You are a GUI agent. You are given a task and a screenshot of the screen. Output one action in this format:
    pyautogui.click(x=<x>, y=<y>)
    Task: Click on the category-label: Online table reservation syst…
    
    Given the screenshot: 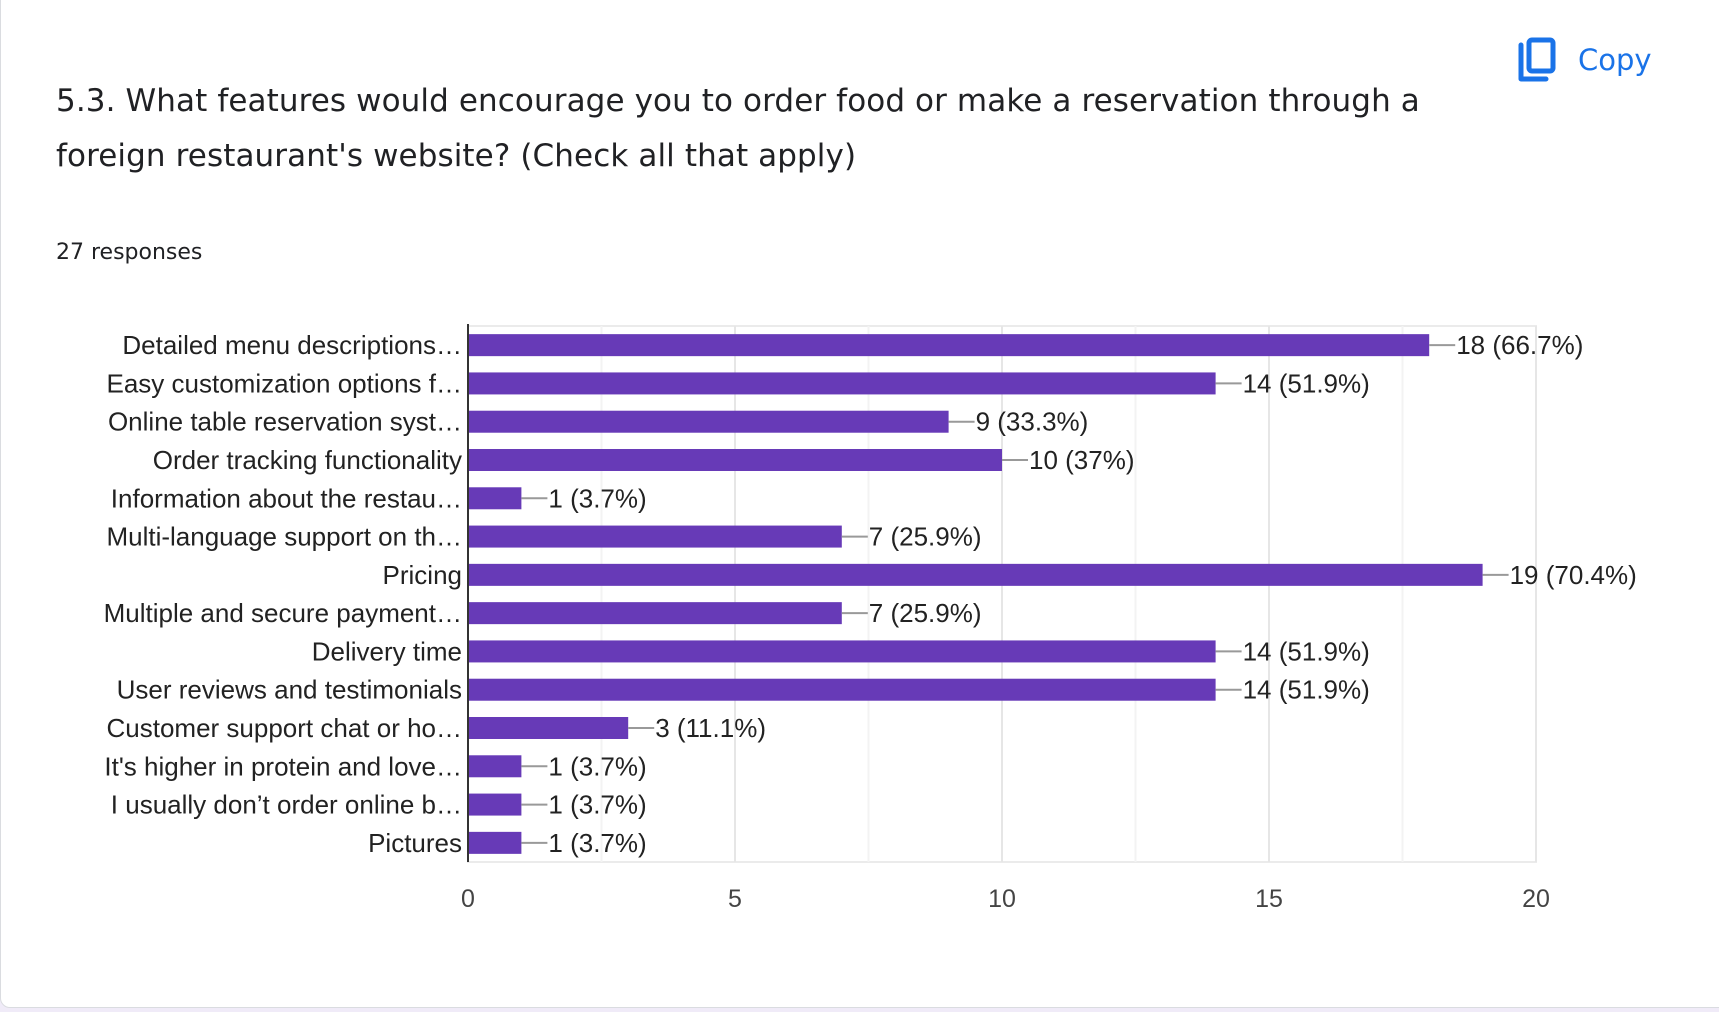 What is the action you would take?
    pyautogui.click(x=285, y=422)
    